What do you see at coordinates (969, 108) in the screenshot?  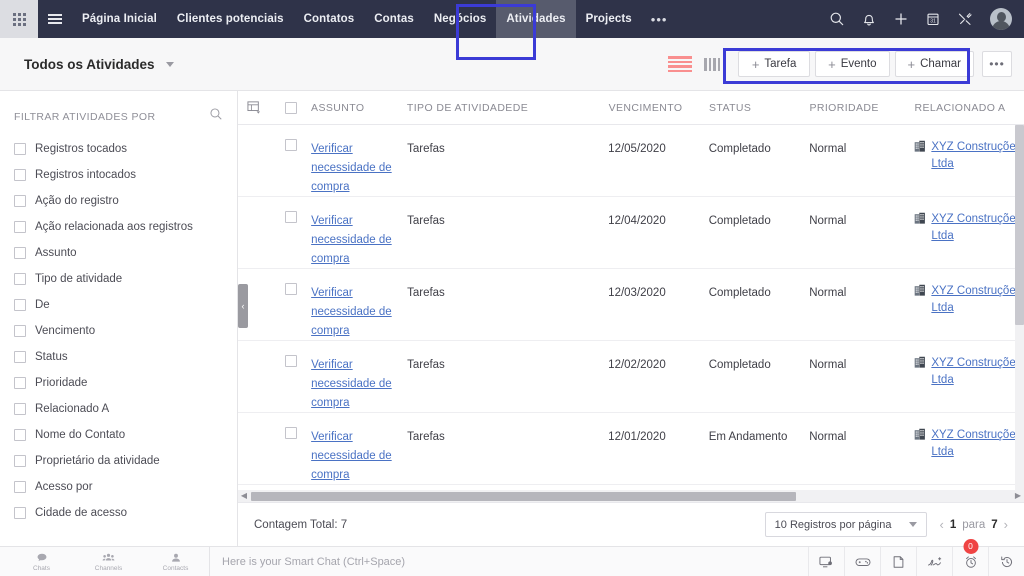 I see `column-header-relacionado-a: RELACIONADO A` at bounding box center [969, 108].